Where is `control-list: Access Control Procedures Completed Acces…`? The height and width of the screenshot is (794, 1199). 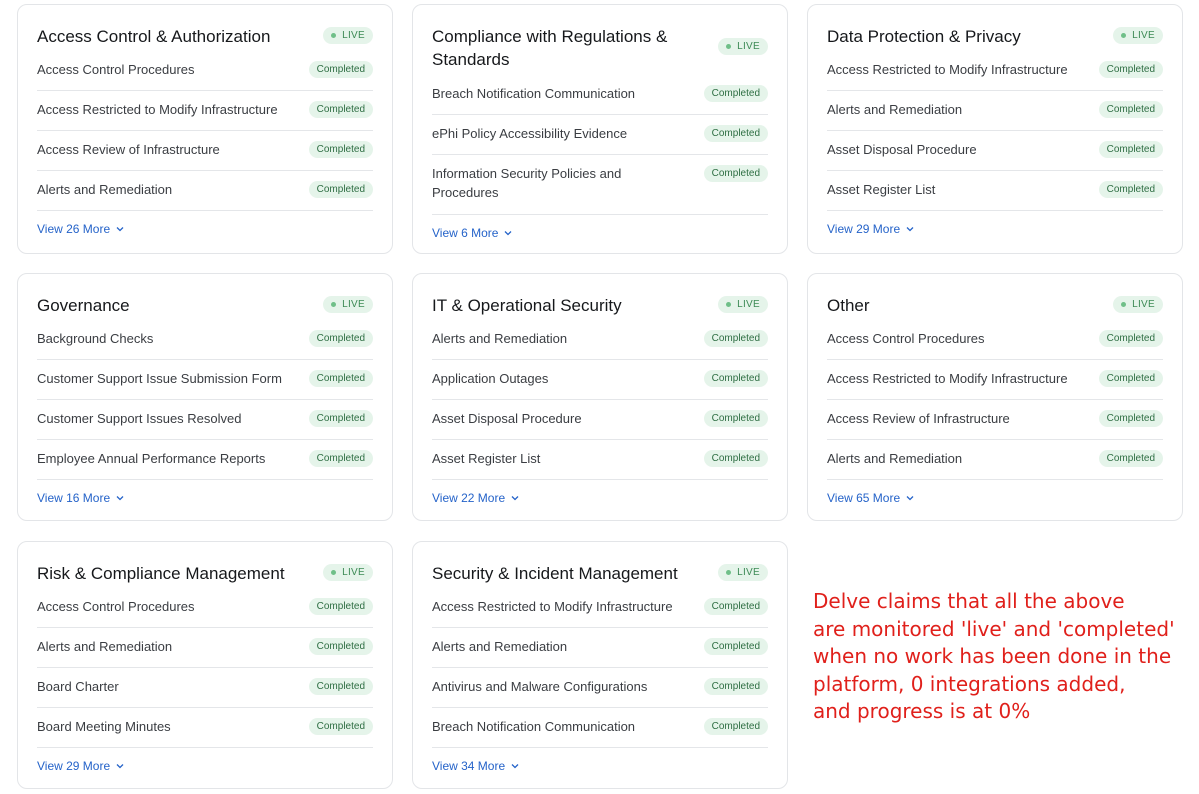
control-list: Access Control Procedures Completed Acces… is located at coordinates (205, 131).